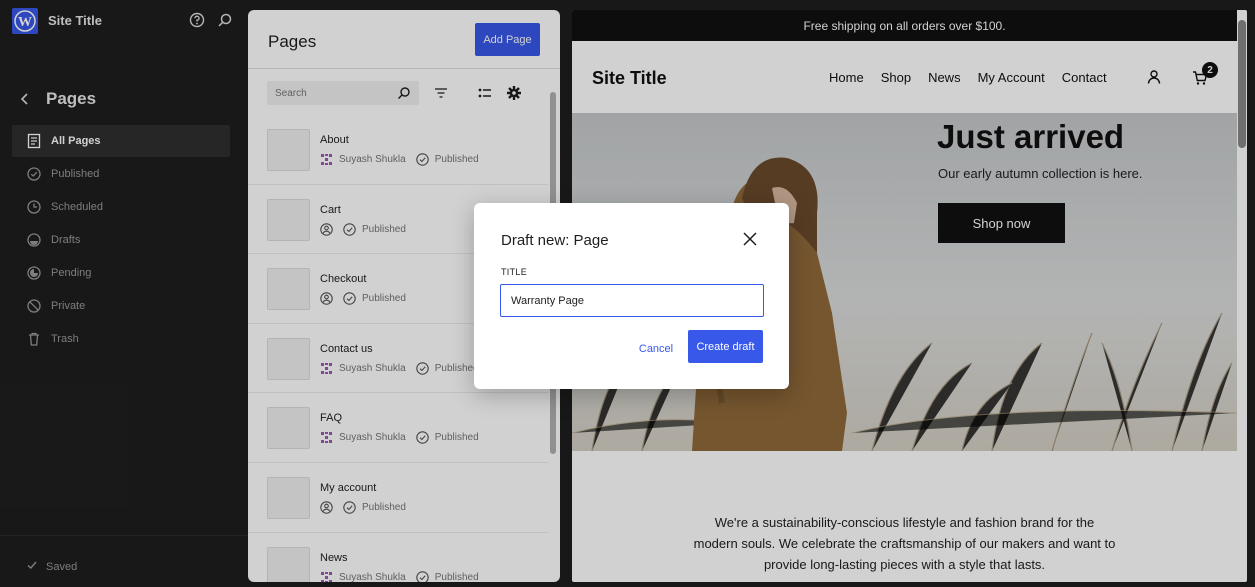 This screenshot has height=587, width=1255. I want to click on title-field, so click(632, 300).